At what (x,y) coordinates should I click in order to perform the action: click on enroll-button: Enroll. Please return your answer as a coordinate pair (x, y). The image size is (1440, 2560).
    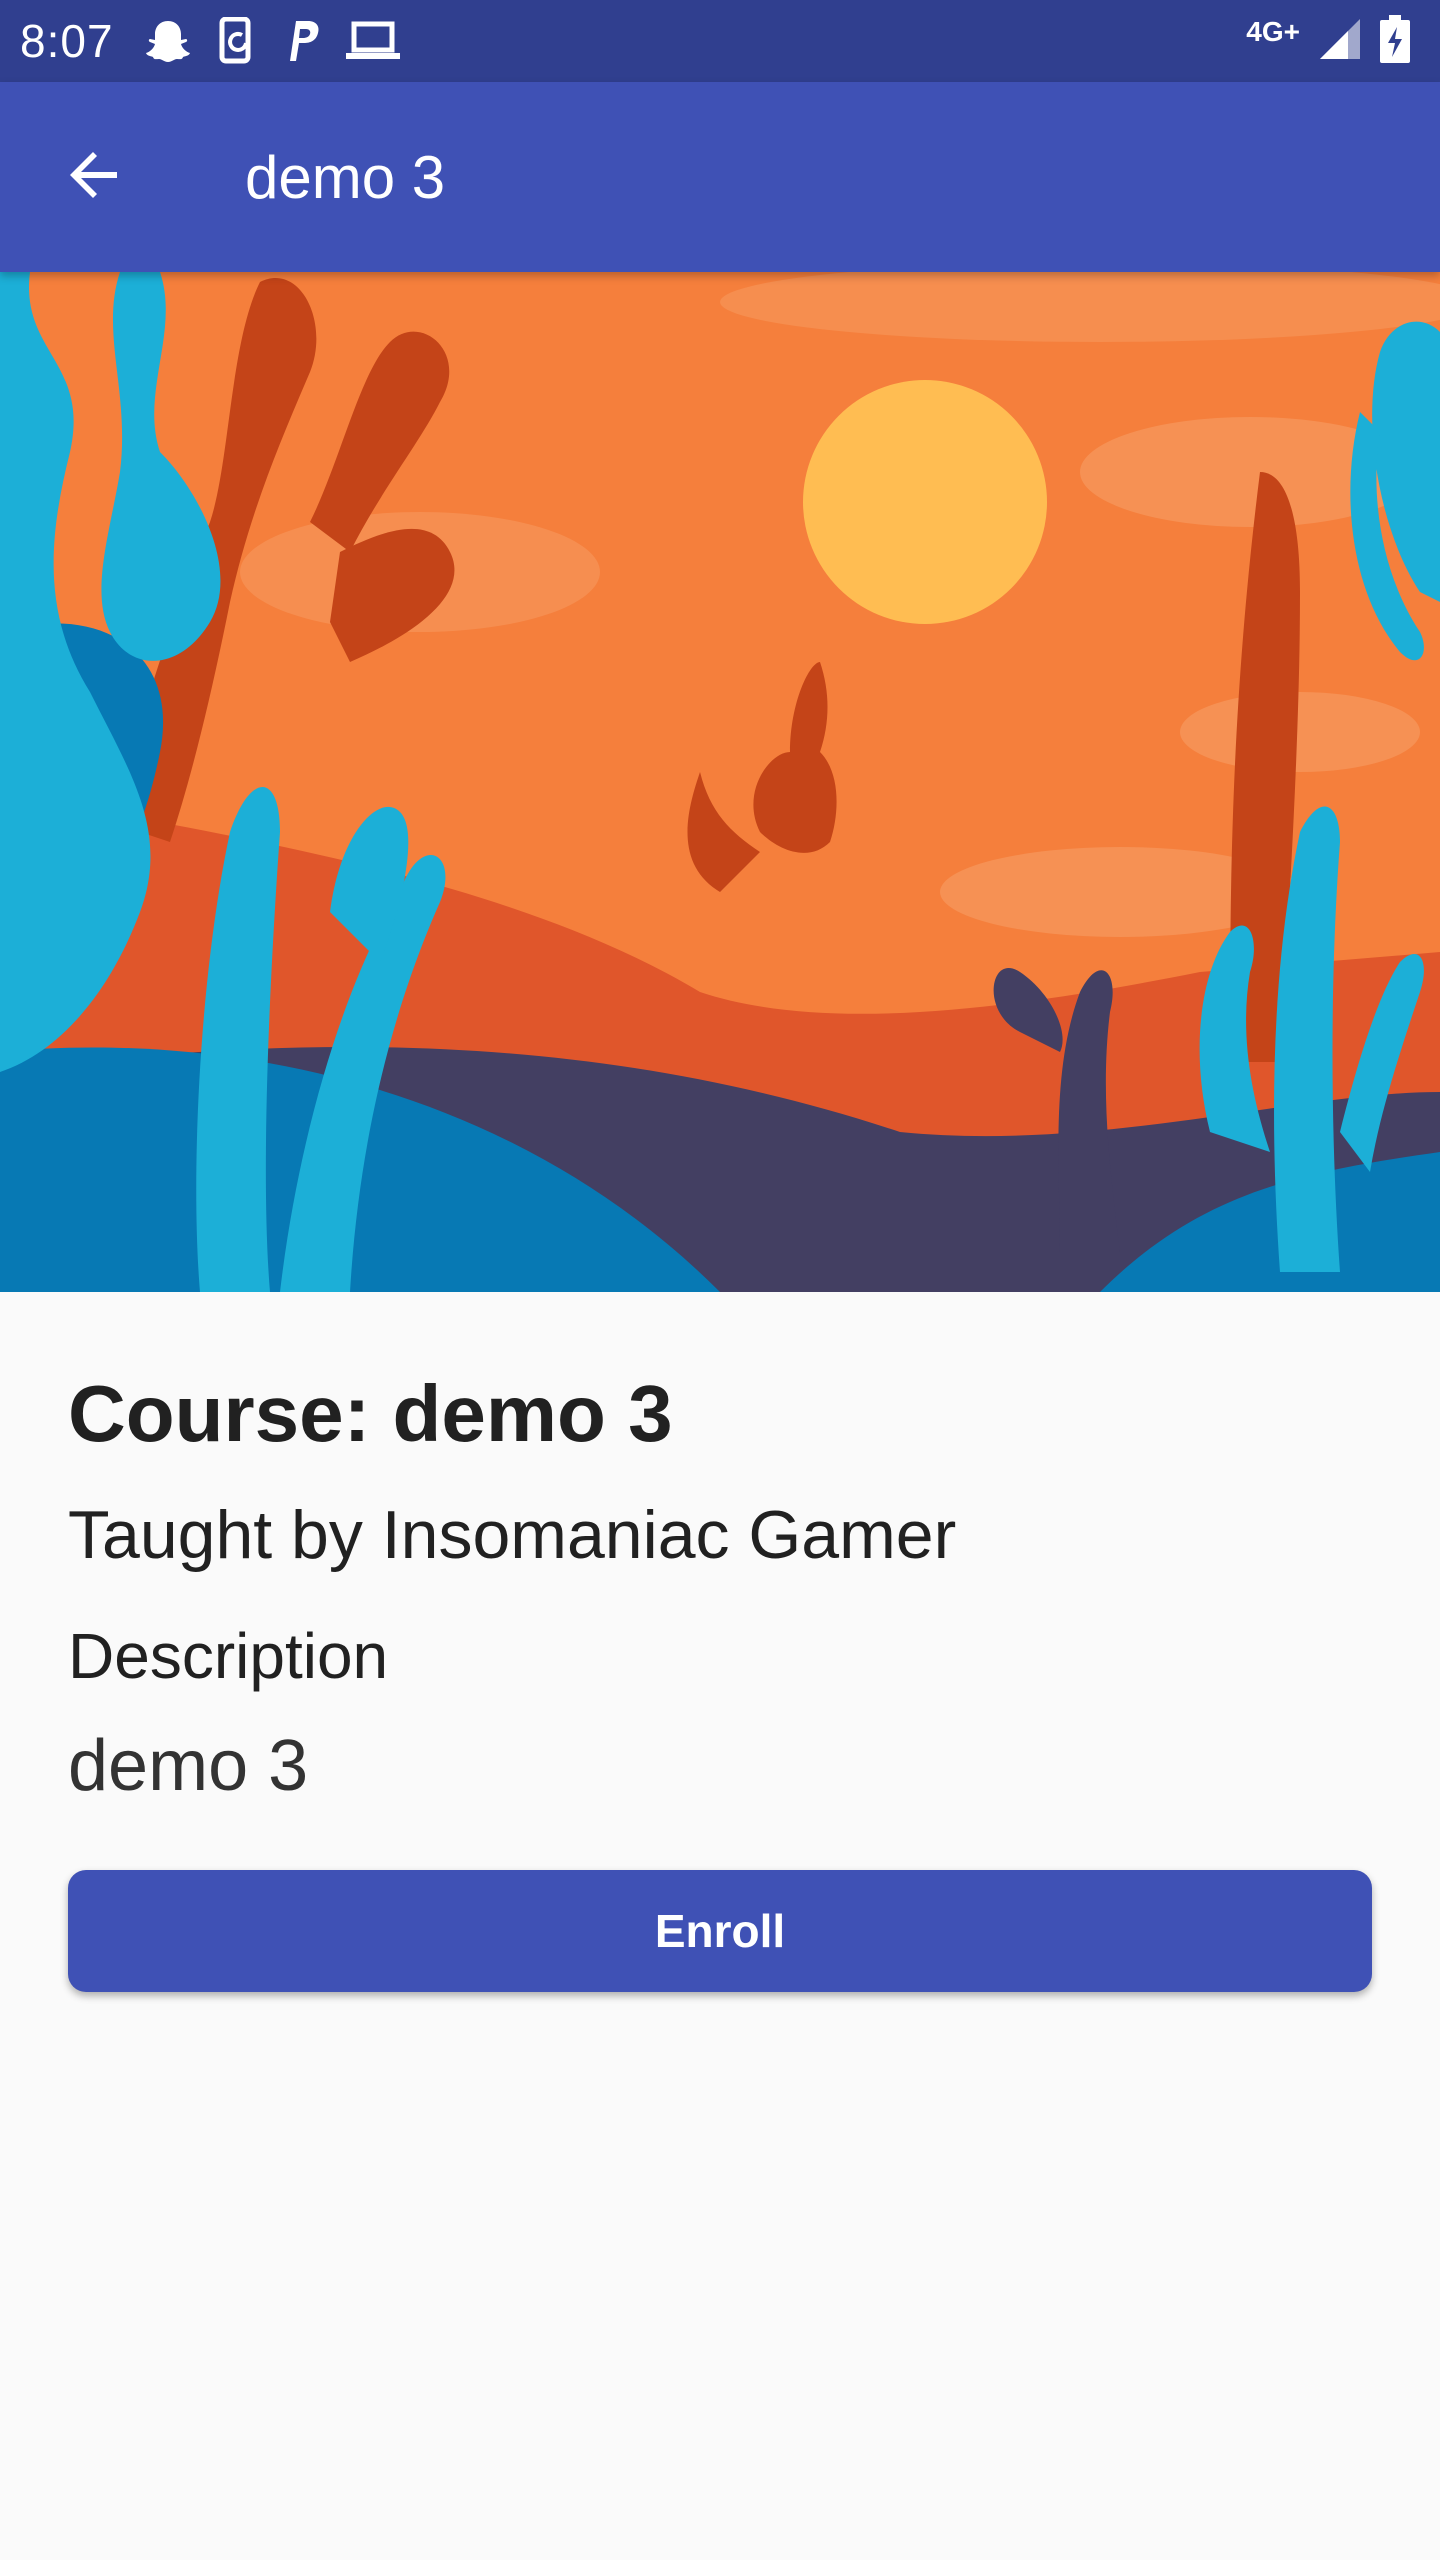
    Looking at the image, I should click on (720, 1931).